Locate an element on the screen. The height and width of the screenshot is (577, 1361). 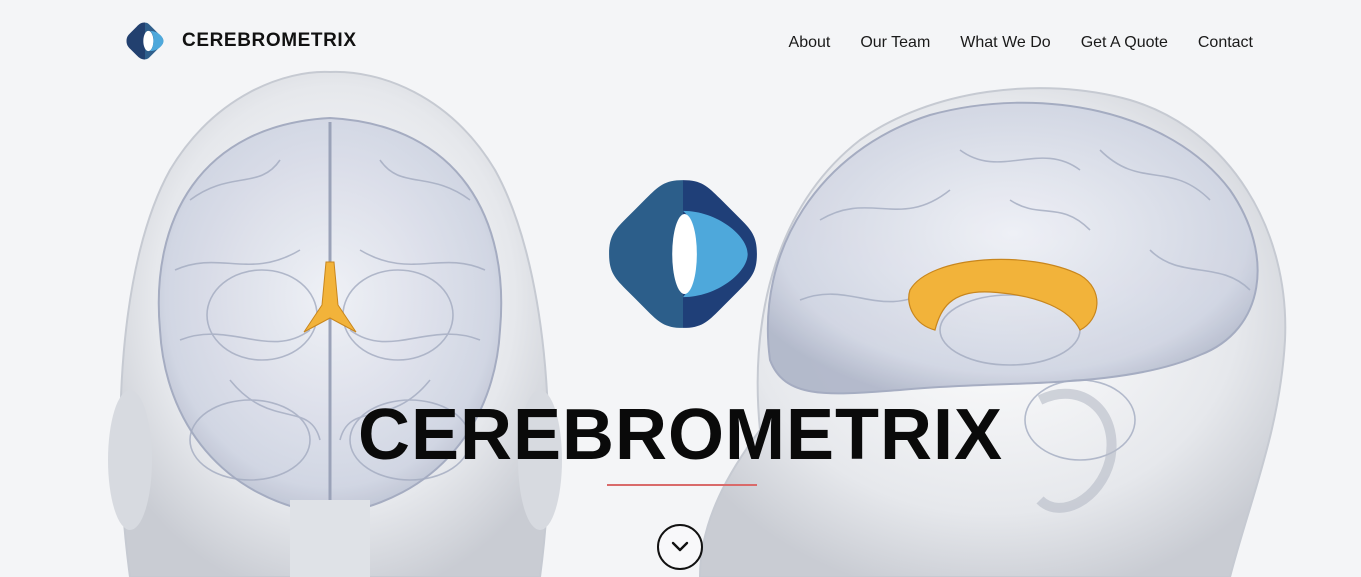
brand-name: CEREBROMETRIX is located at coordinates (269, 40).